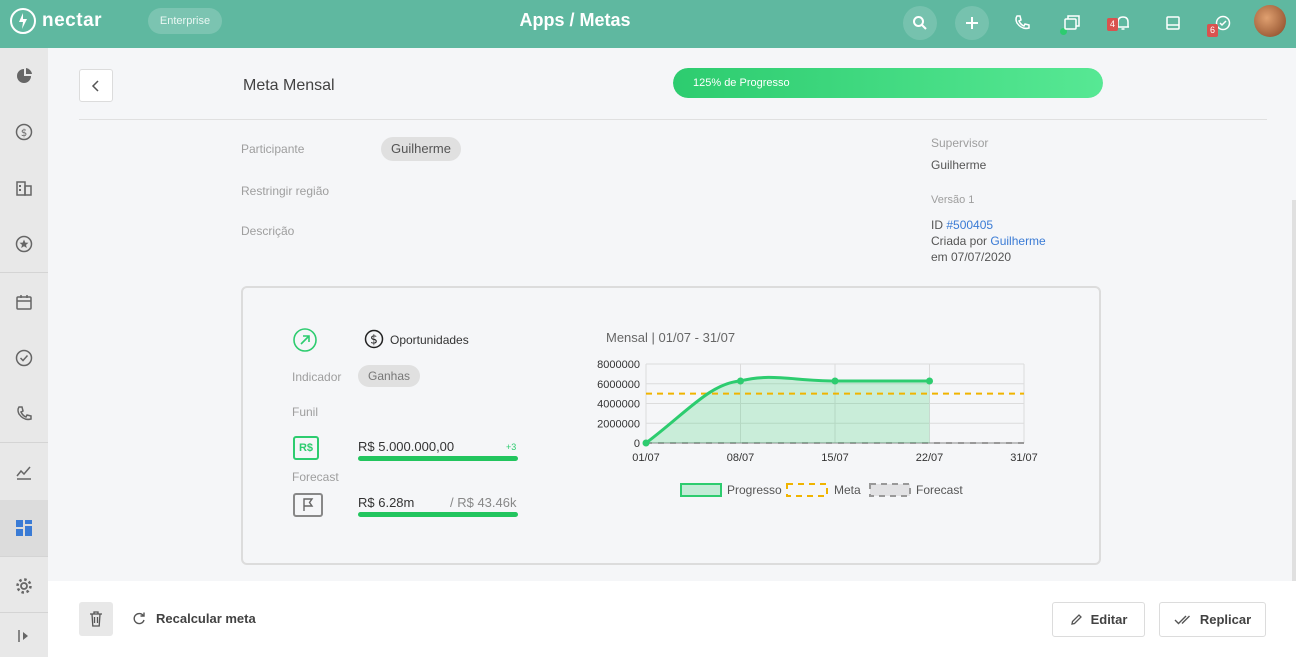  I want to click on forecast-bar, so click(438, 514).